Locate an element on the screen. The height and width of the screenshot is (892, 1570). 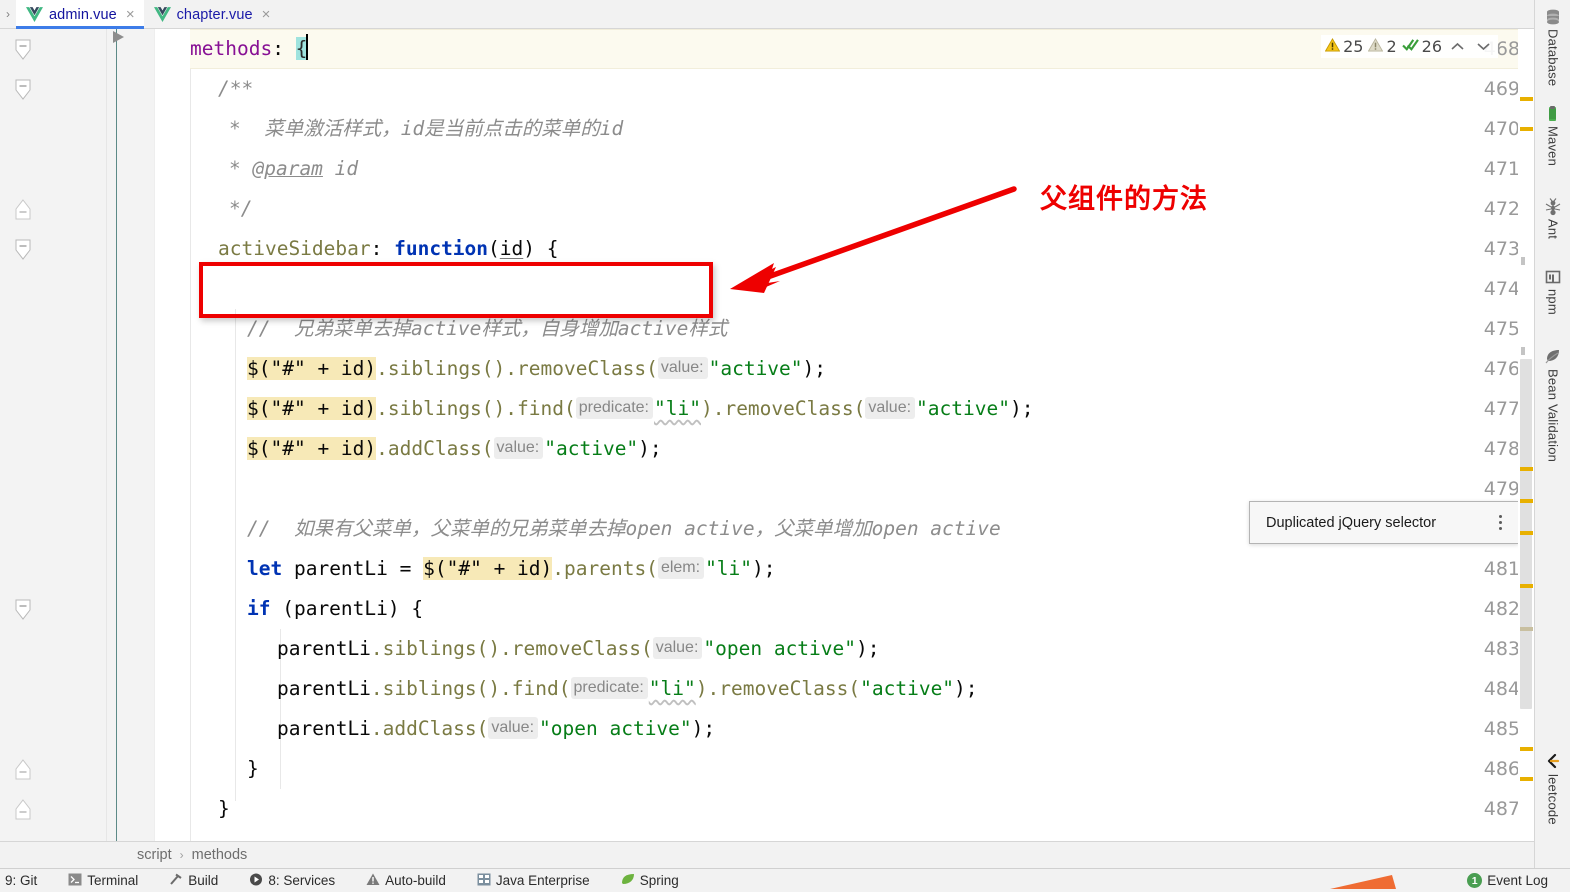
sidebar-item-database: Database is located at coordinates (1552, 47).